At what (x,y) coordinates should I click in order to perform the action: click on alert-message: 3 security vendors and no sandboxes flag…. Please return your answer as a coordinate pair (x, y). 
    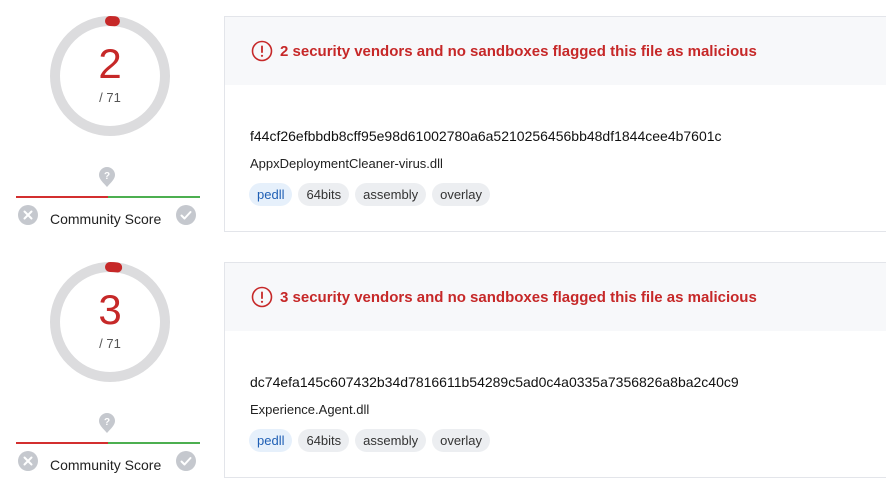
    Looking at the image, I should click on (518, 297).